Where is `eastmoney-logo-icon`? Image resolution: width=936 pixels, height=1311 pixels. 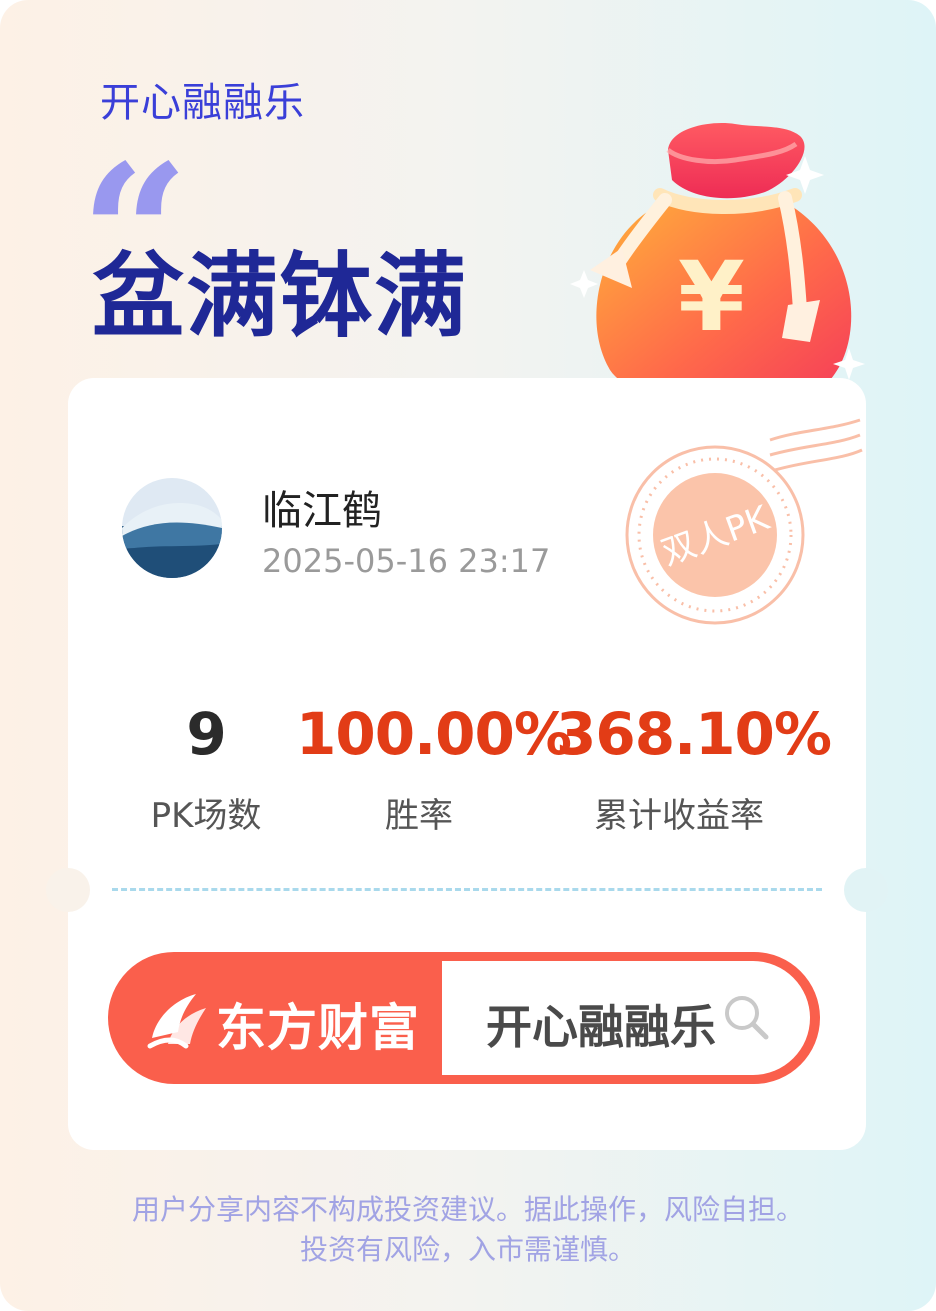 eastmoney-logo-icon is located at coordinates (176, 1021).